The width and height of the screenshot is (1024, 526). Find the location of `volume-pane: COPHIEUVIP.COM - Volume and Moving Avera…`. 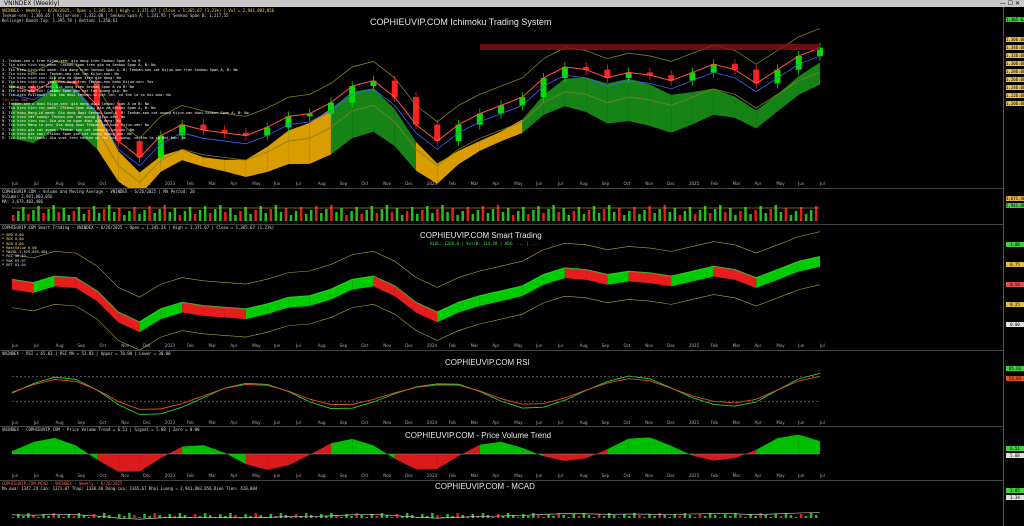

volume-pane: COPHIEUVIP.COM - Volume and Moving Avera… is located at coordinates (501, 206).